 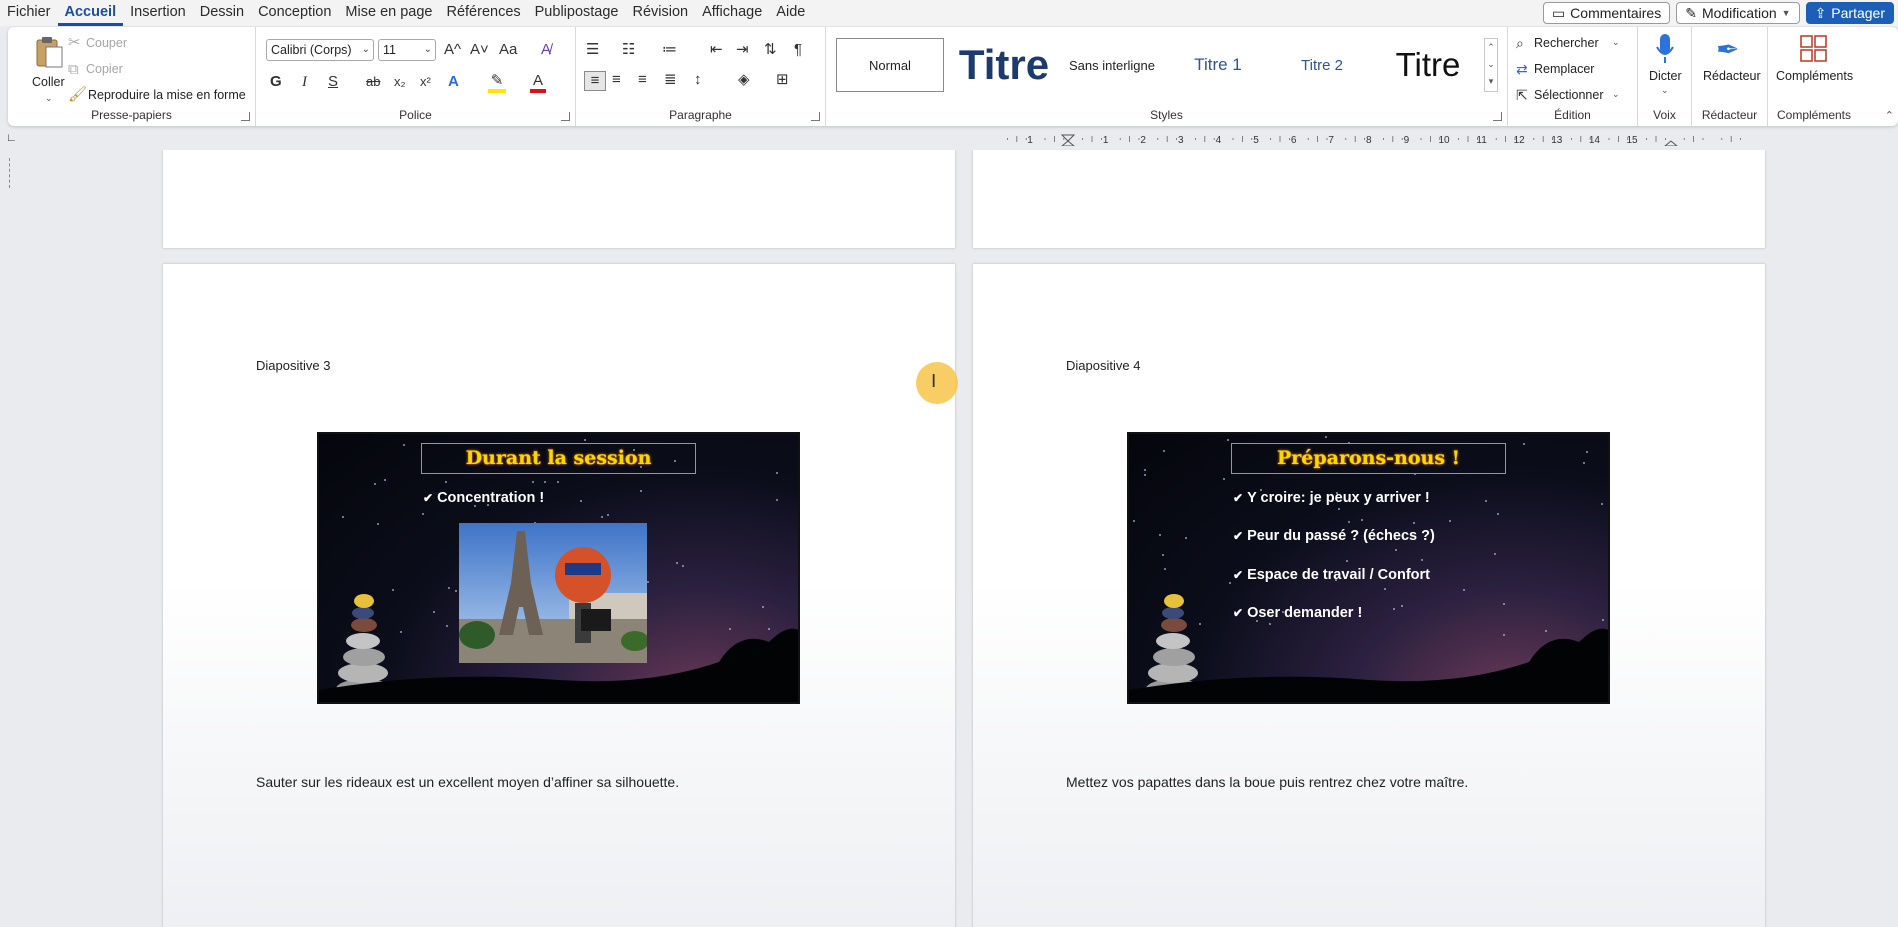 I want to click on numbering-icon: ☷, so click(x=628, y=50).